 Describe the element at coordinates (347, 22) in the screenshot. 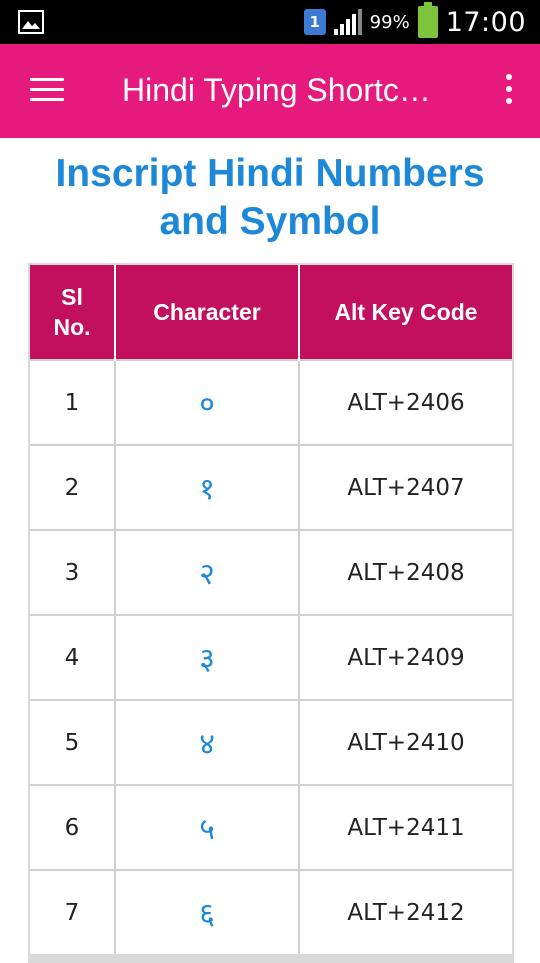

I see `signal-icon` at that location.